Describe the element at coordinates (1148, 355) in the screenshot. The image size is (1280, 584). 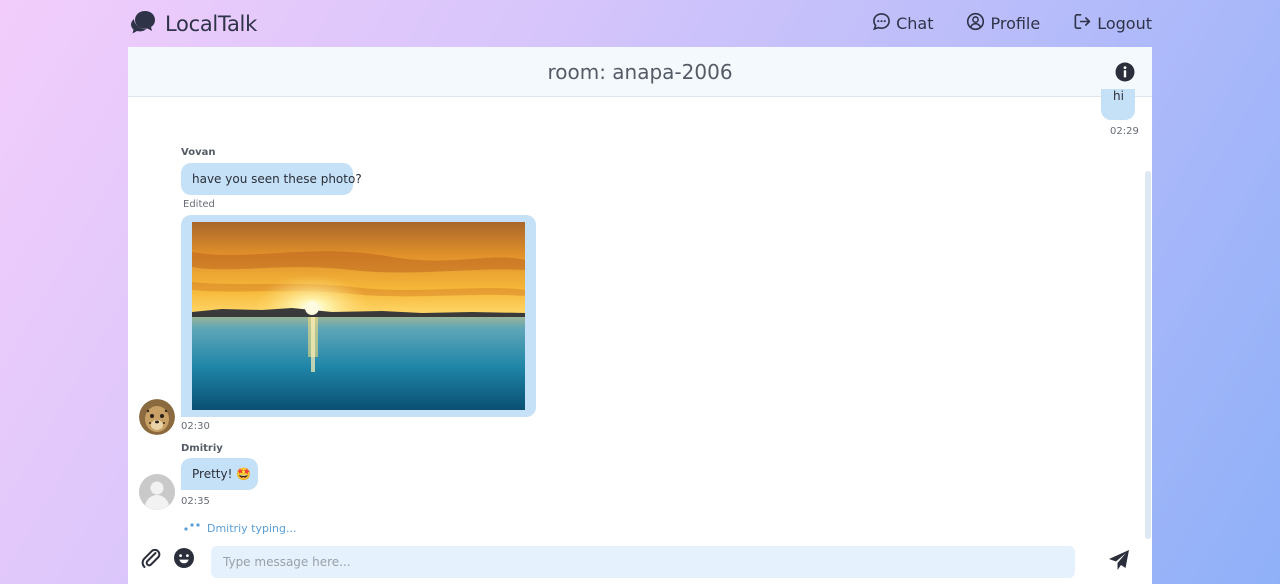
I see `scrollbar-thumb` at that location.